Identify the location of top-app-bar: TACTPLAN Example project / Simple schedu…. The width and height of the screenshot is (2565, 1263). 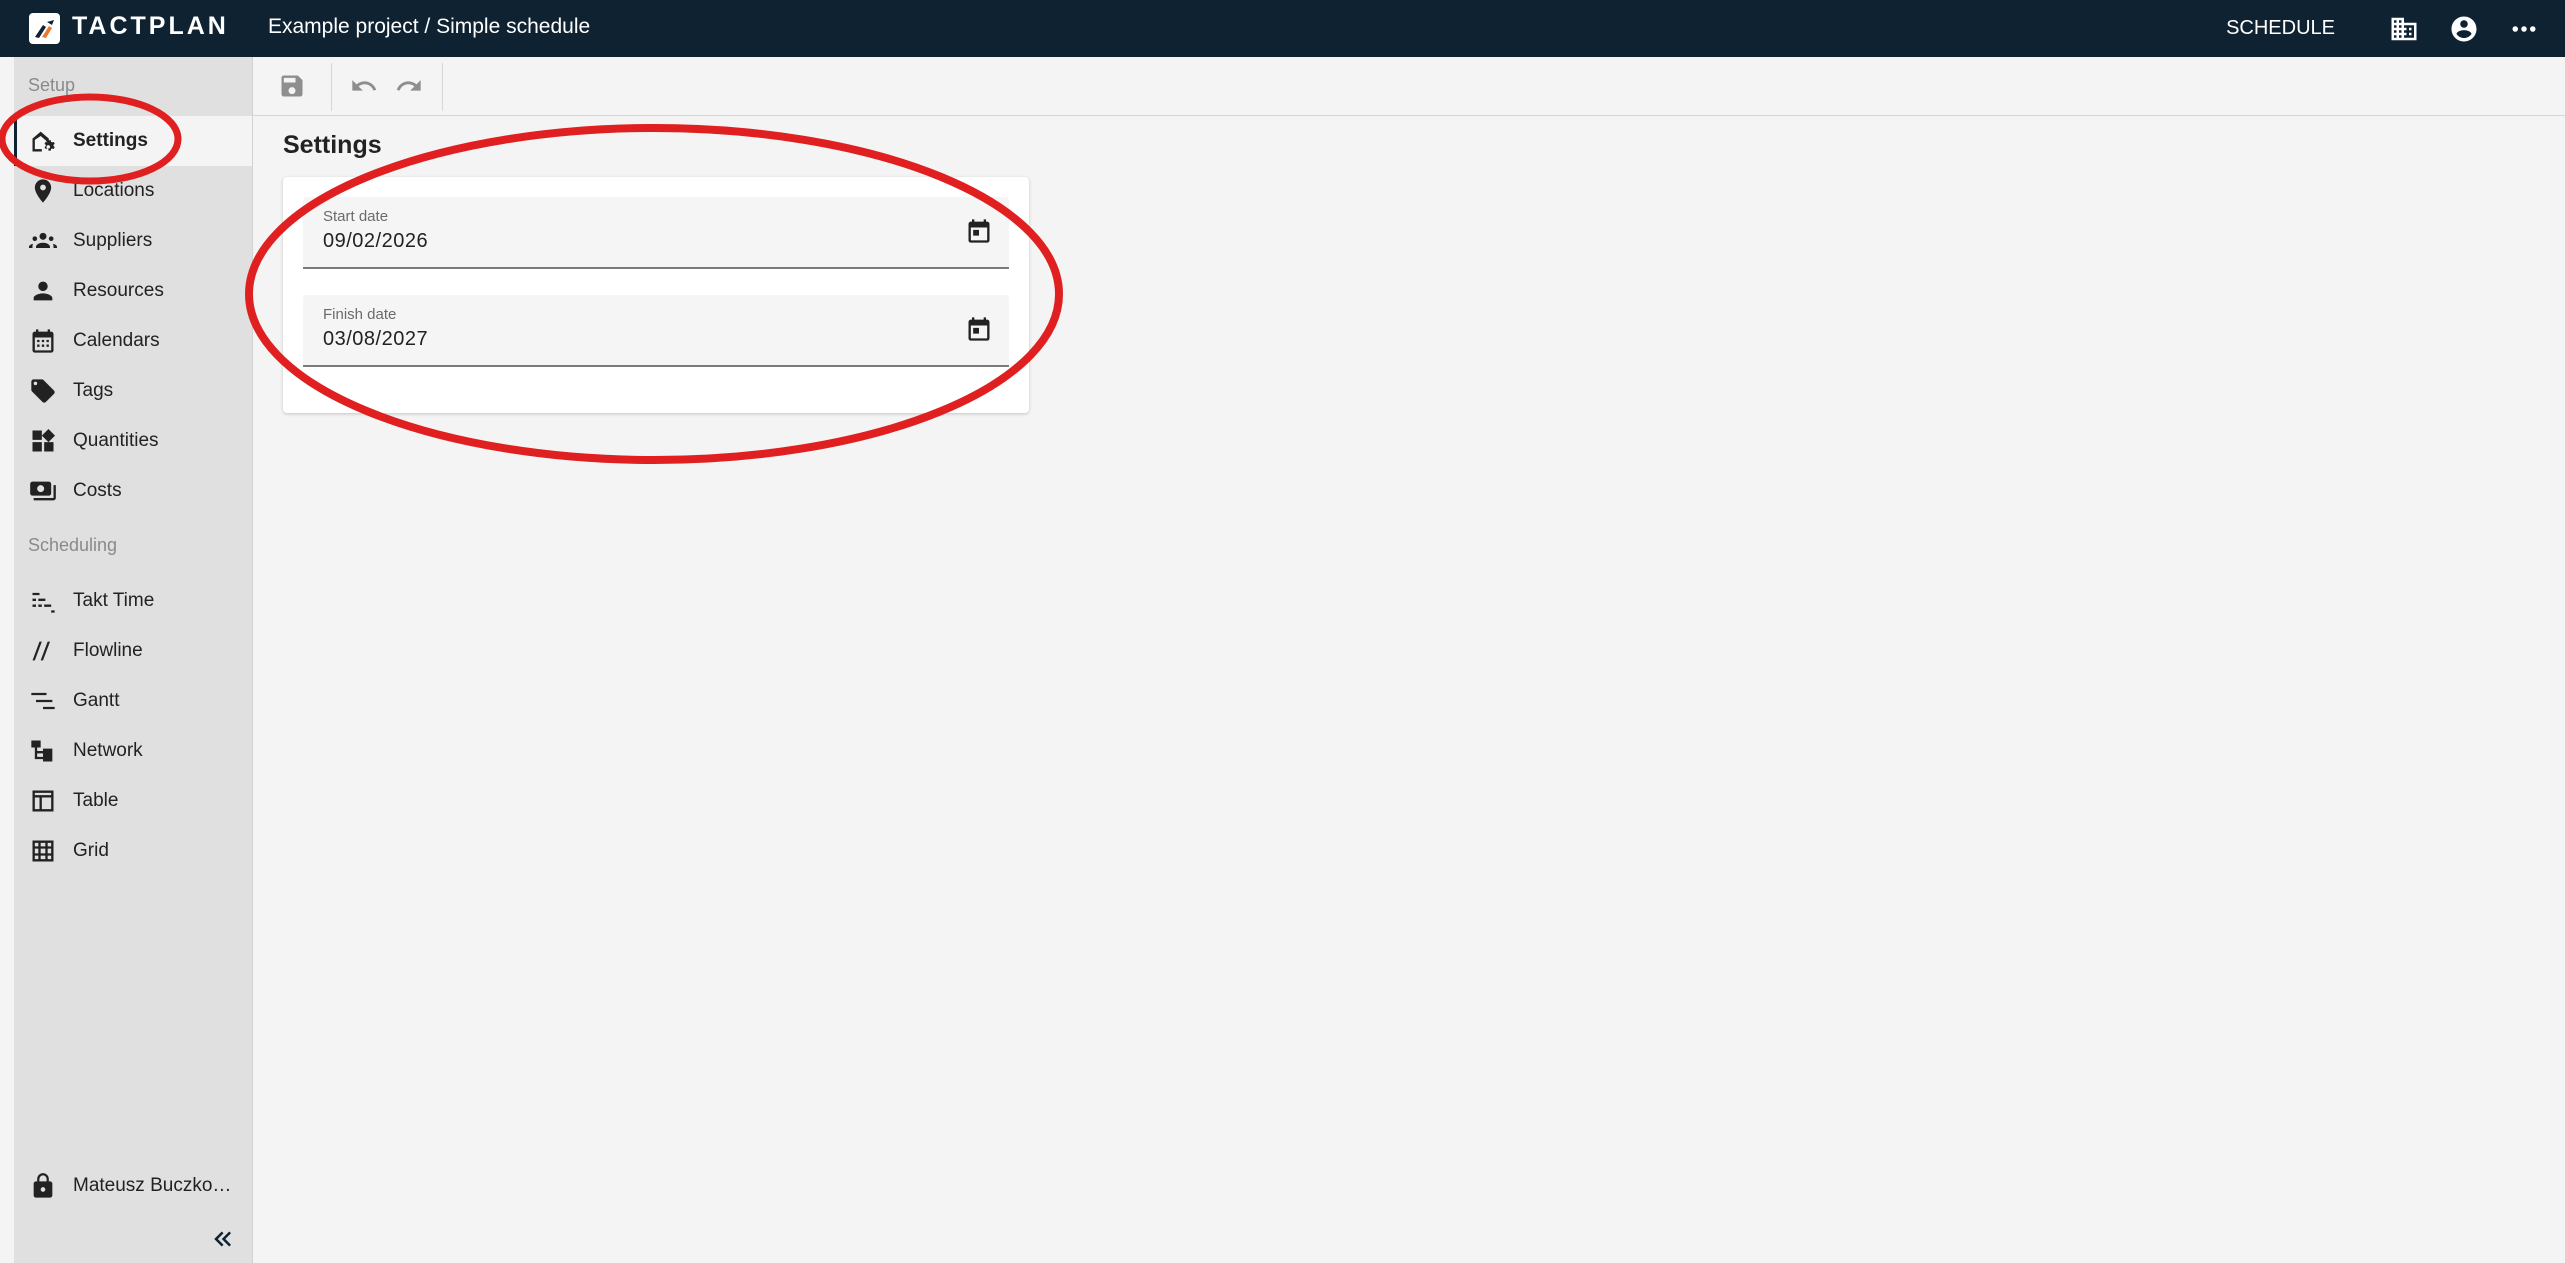
(1282, 28).